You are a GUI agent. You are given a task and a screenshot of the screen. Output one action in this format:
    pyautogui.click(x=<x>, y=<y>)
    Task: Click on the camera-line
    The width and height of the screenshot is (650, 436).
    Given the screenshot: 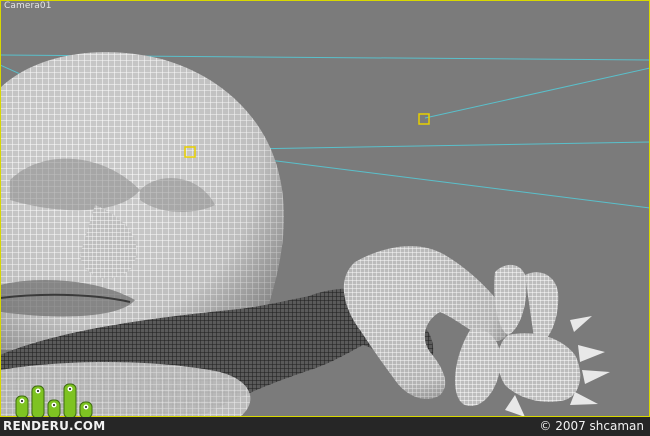 What is the action you would take?
    pyautogui.click(x=537, y=93)
    